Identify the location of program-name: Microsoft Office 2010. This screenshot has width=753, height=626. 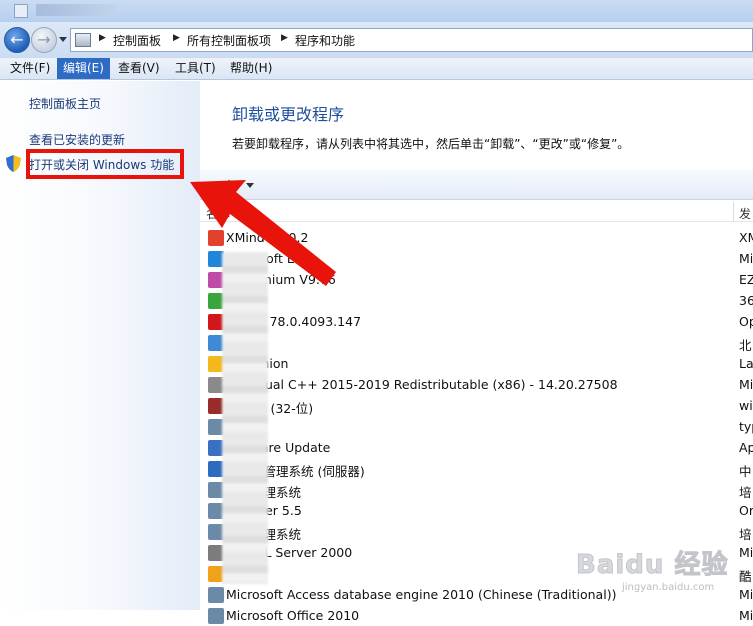
(293, 615).